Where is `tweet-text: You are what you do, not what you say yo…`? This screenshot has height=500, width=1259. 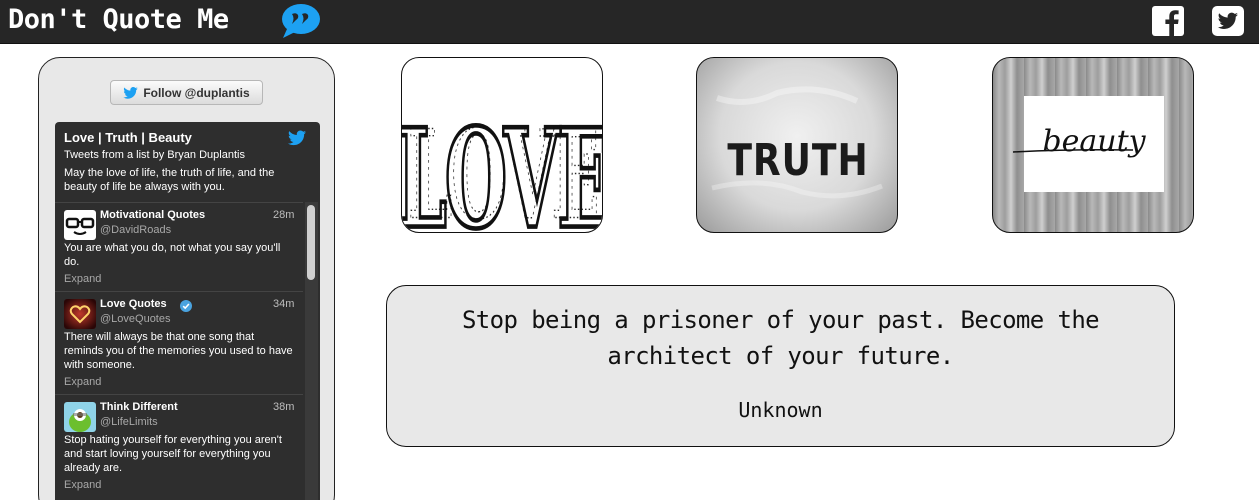 tweet-text: You are what you do, not what you say yo… is located at coordinates (172, 255).